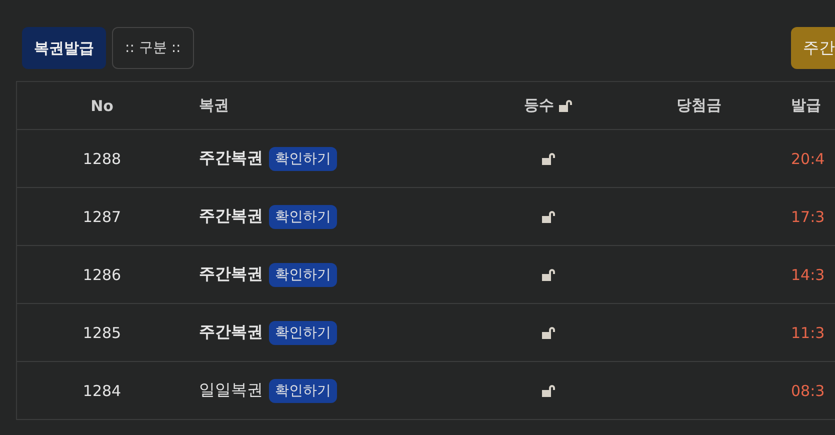 This screenshot has height=435, width=835. I want to click on issue-time: 17:3, so click(807, 217).